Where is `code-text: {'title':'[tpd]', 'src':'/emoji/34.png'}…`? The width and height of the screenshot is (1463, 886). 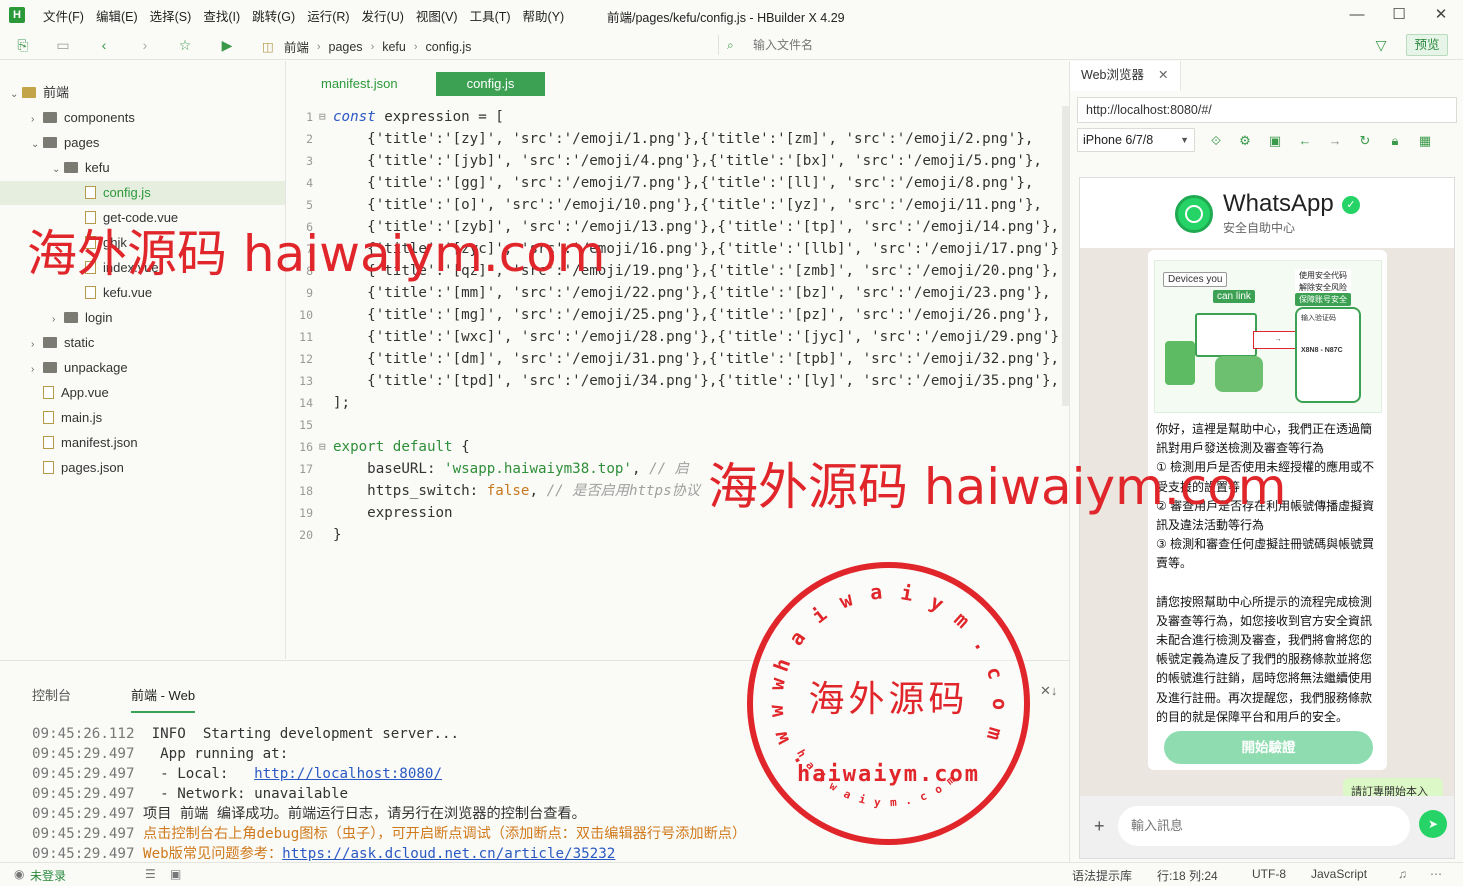 code-text: {'title':'[tpd]', 'src':'/emoji/34.png'}… is located at coordinates (696, 381).